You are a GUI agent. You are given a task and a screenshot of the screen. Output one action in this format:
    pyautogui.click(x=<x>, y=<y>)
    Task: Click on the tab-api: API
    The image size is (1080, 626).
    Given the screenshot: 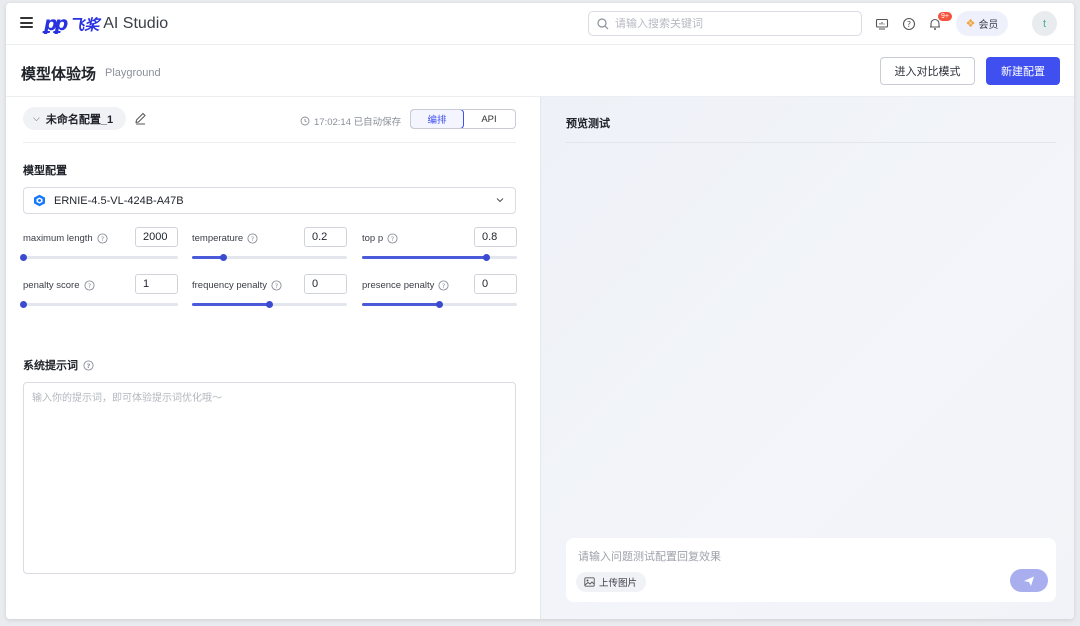 What is the action you would take?
    pyautogui.click(x=489, y=119)
    